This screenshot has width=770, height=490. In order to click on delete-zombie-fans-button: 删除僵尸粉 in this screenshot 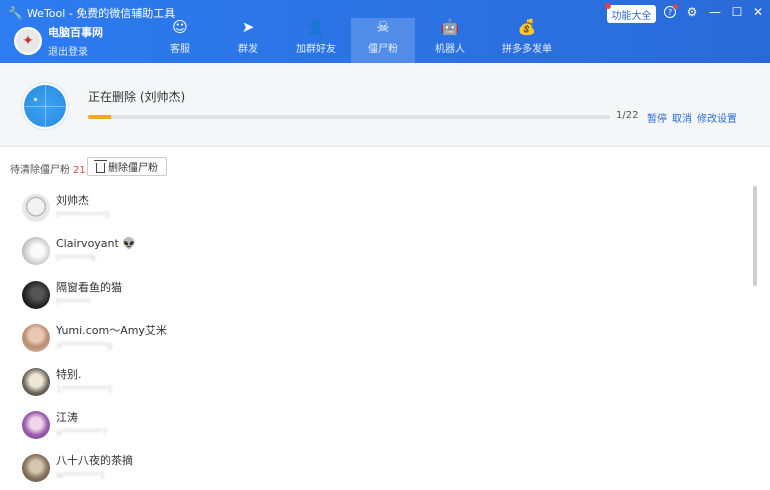, I will do `click(127, 166)`.